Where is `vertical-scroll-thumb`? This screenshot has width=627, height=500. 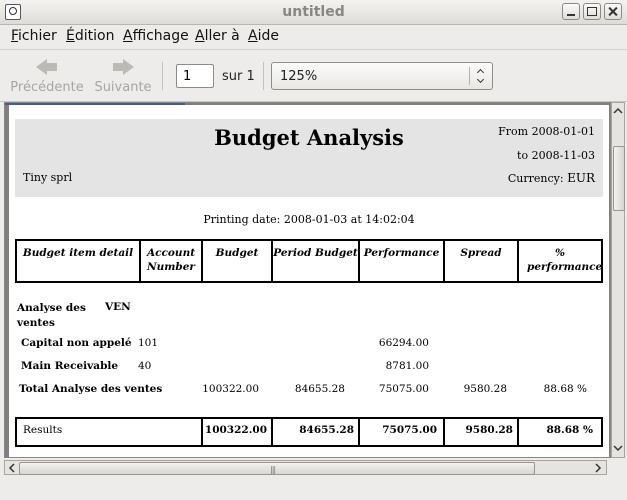 vertical-scroll-thumb is located at coordinates (619, 178).